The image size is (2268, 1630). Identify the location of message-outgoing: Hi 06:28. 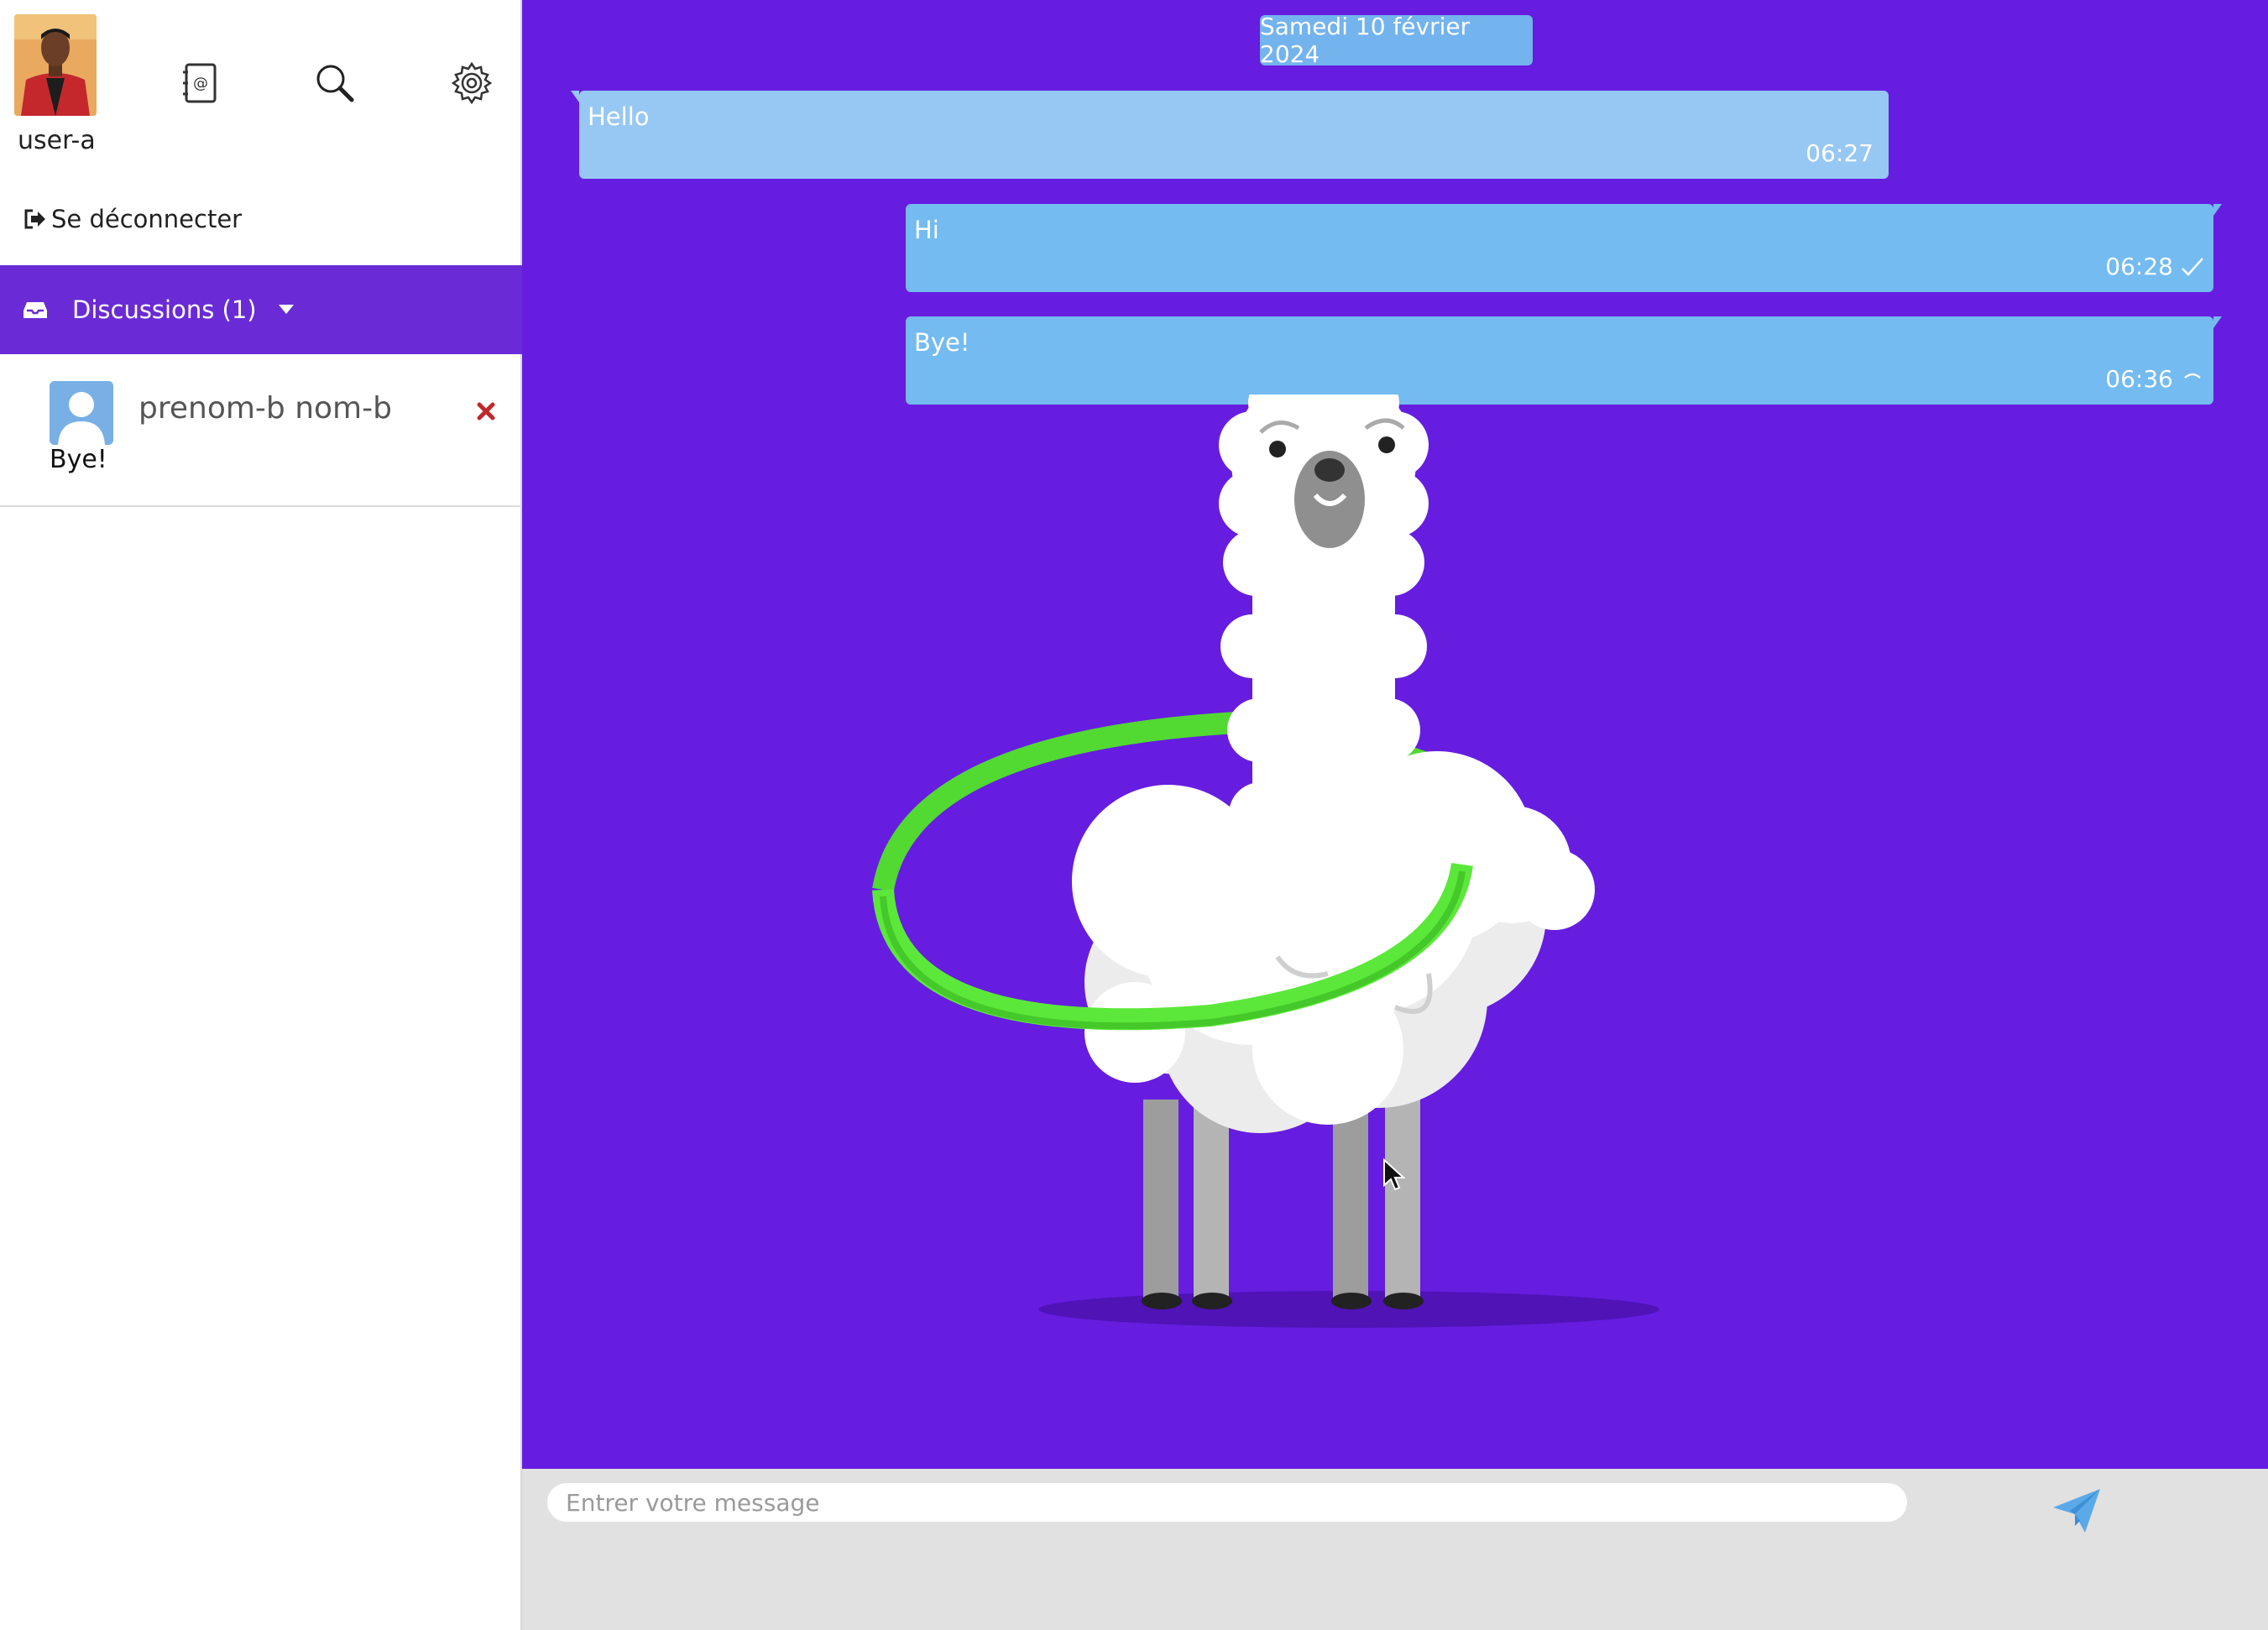
(1564, 248).